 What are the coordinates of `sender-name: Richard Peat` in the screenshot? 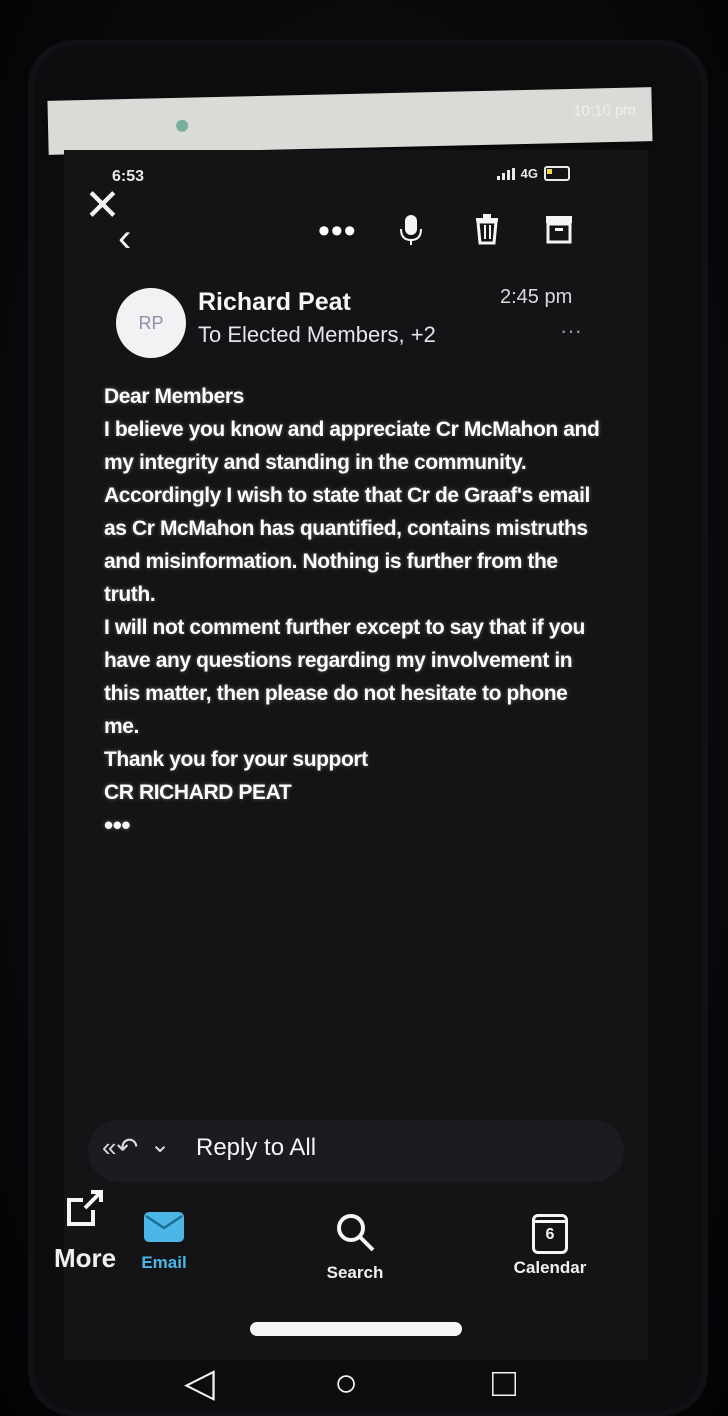 It's located at (274, 302).